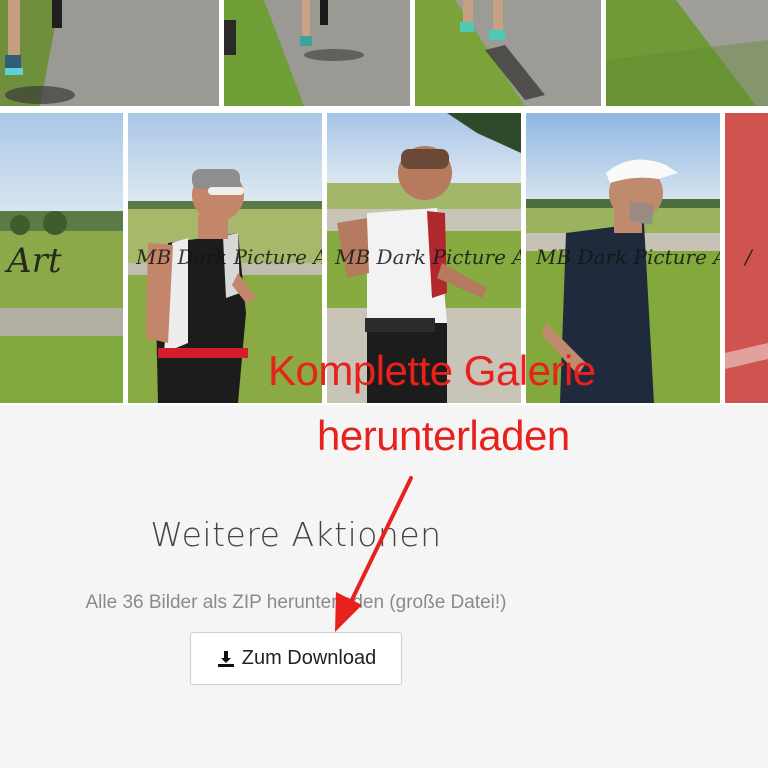 The image size is (768, 768). I want to click on download-icon, so click(226, 659).